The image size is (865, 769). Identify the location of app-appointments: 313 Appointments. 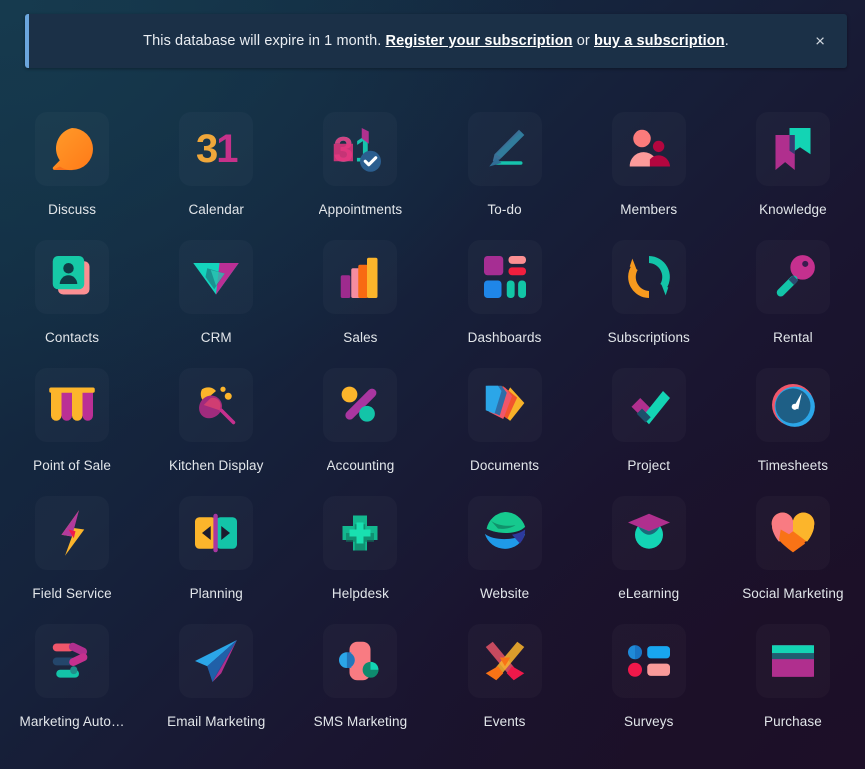
(360, 165).